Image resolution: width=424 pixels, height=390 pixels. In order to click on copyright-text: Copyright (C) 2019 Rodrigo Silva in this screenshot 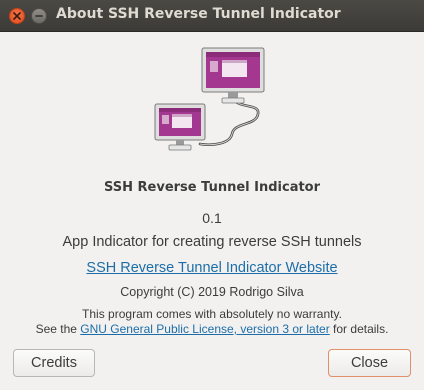, I will do `click(212, 292)`.